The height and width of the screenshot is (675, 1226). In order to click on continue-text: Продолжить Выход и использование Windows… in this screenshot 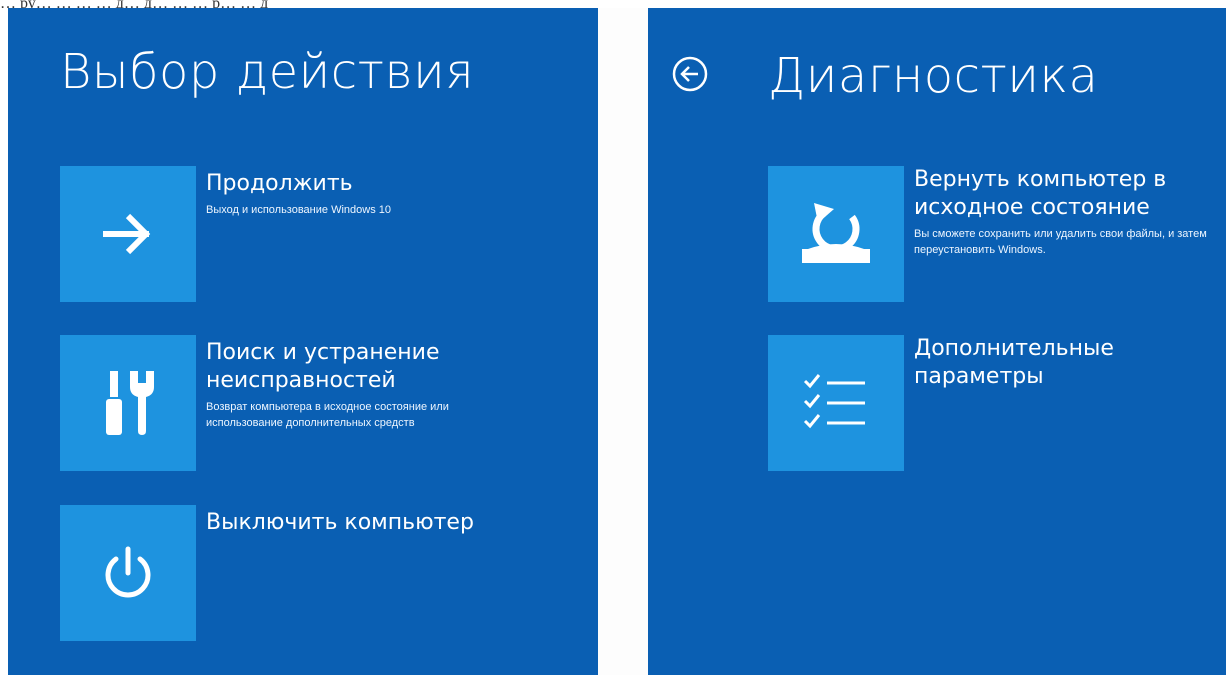, I will do `click(361, 194)`.